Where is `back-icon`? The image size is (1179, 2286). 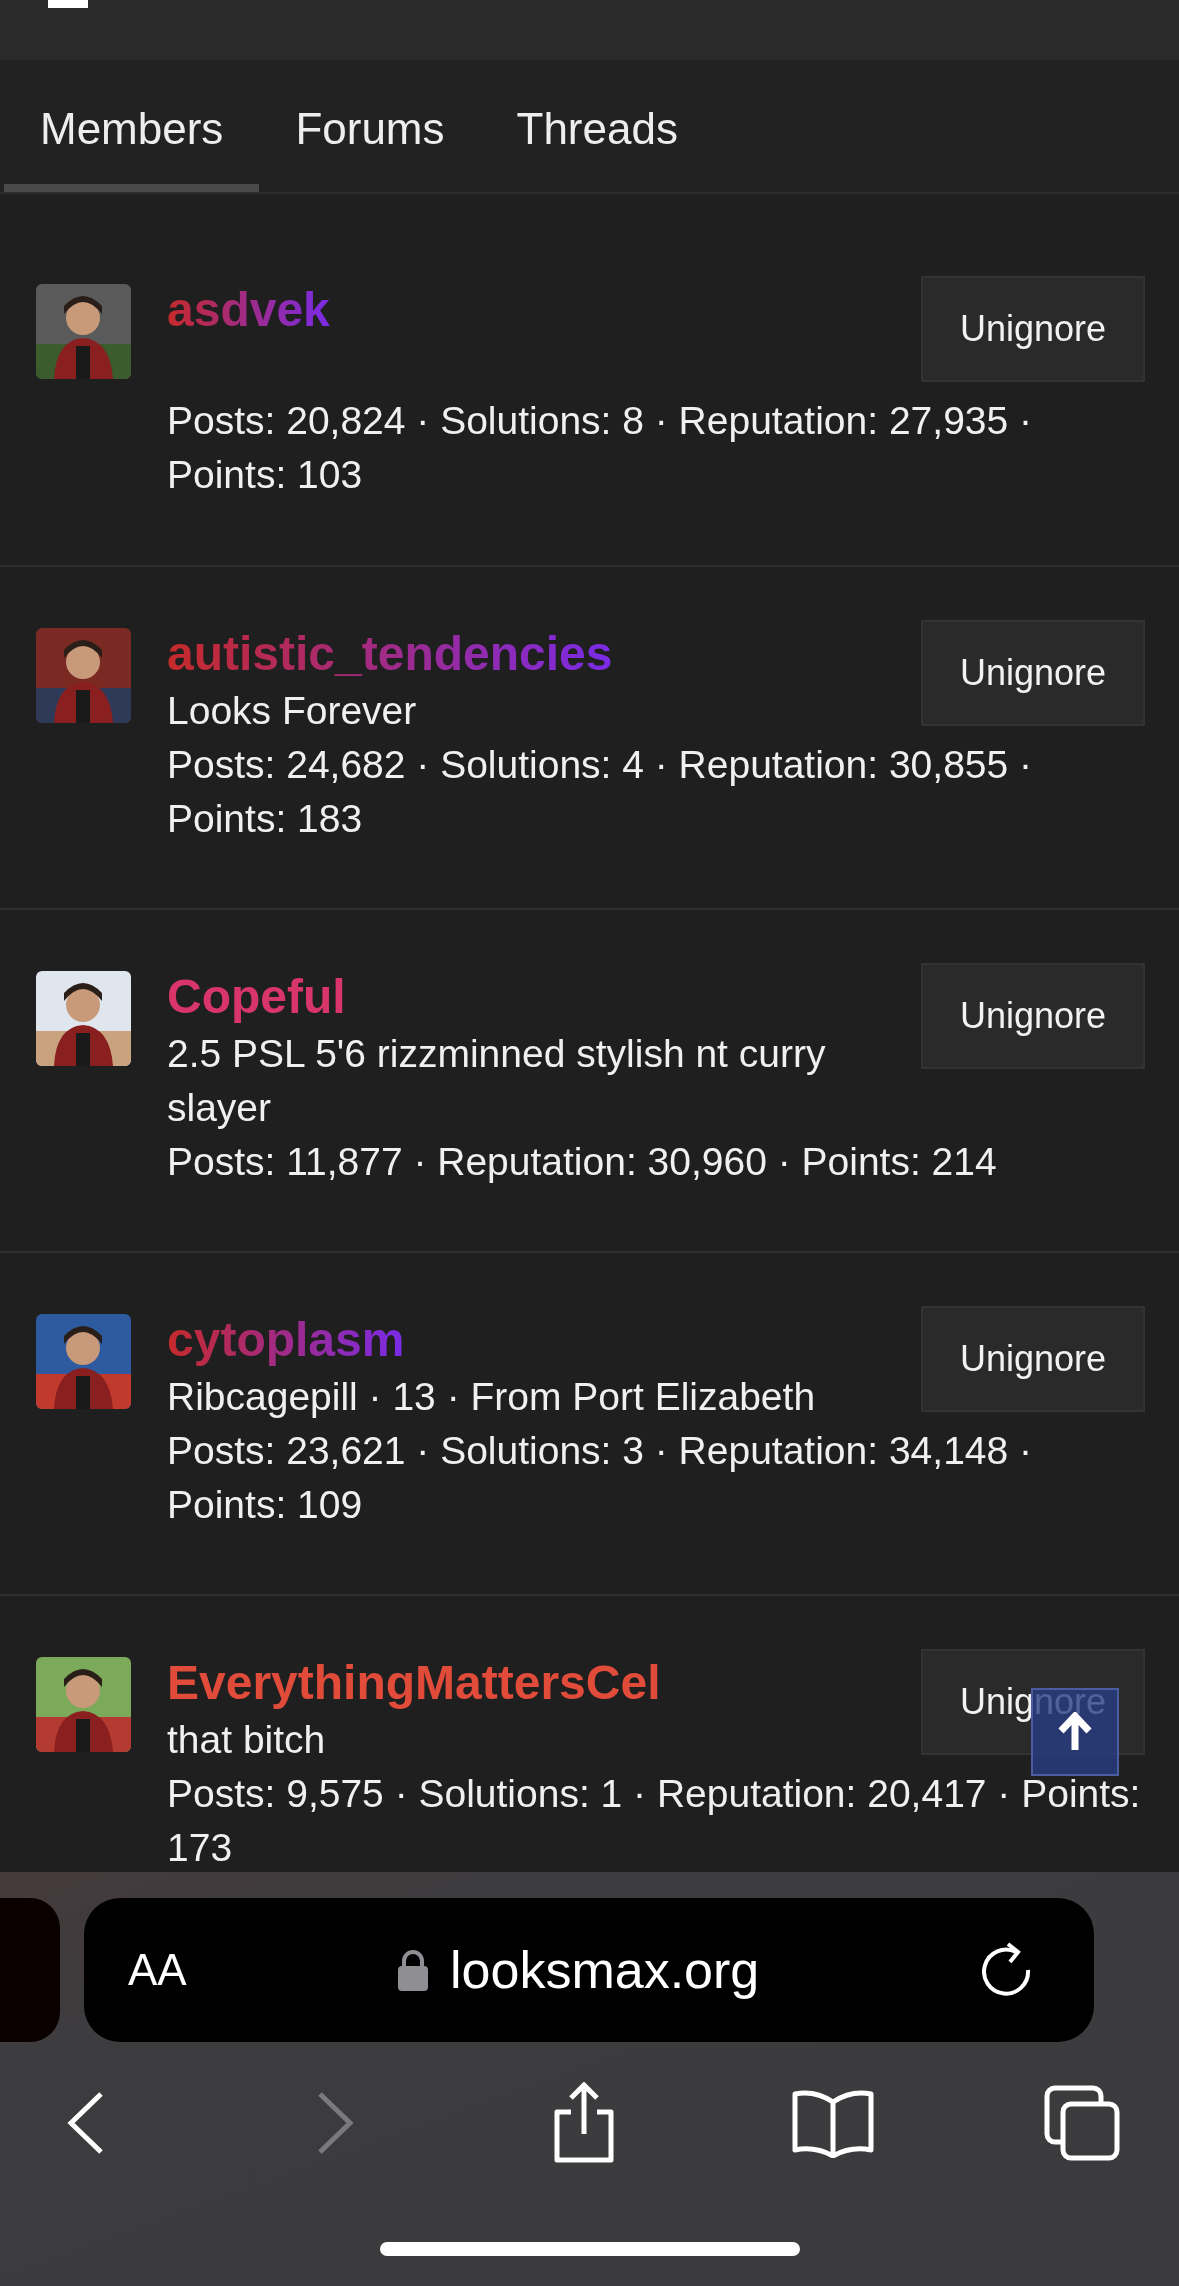 back-icon is located at coordinates (85, 2123).